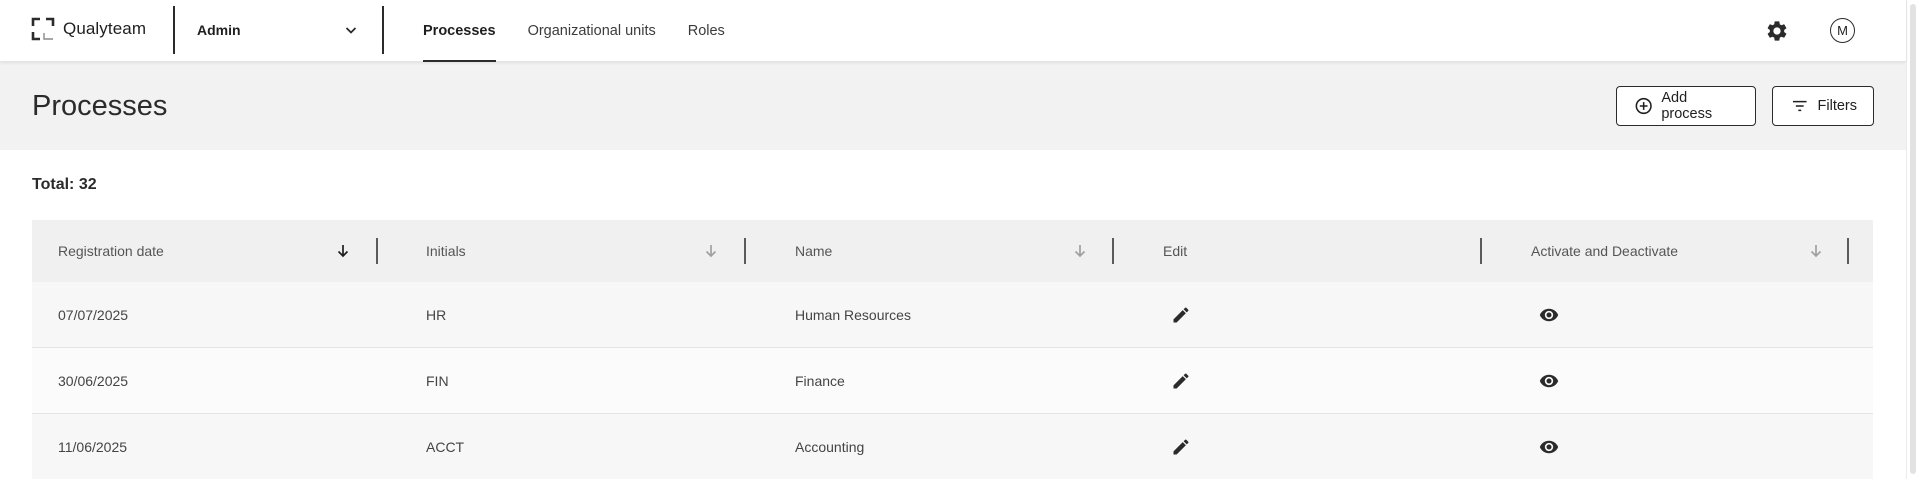 The width and height of the screenshot is (1919, 479). Describe the element at coordinates (219, 30) in the screenshot. I see `context-select-value: Admin` at that location.